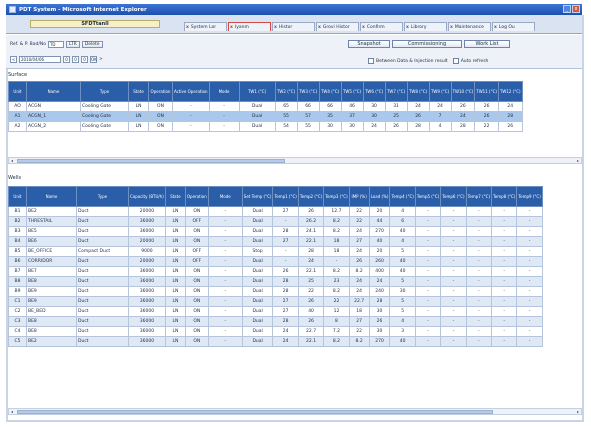  What do you see at coordinates (469, 26) in the screenshot?
I see `tab-item: x Maintenance` at bounding box center [469, 26].